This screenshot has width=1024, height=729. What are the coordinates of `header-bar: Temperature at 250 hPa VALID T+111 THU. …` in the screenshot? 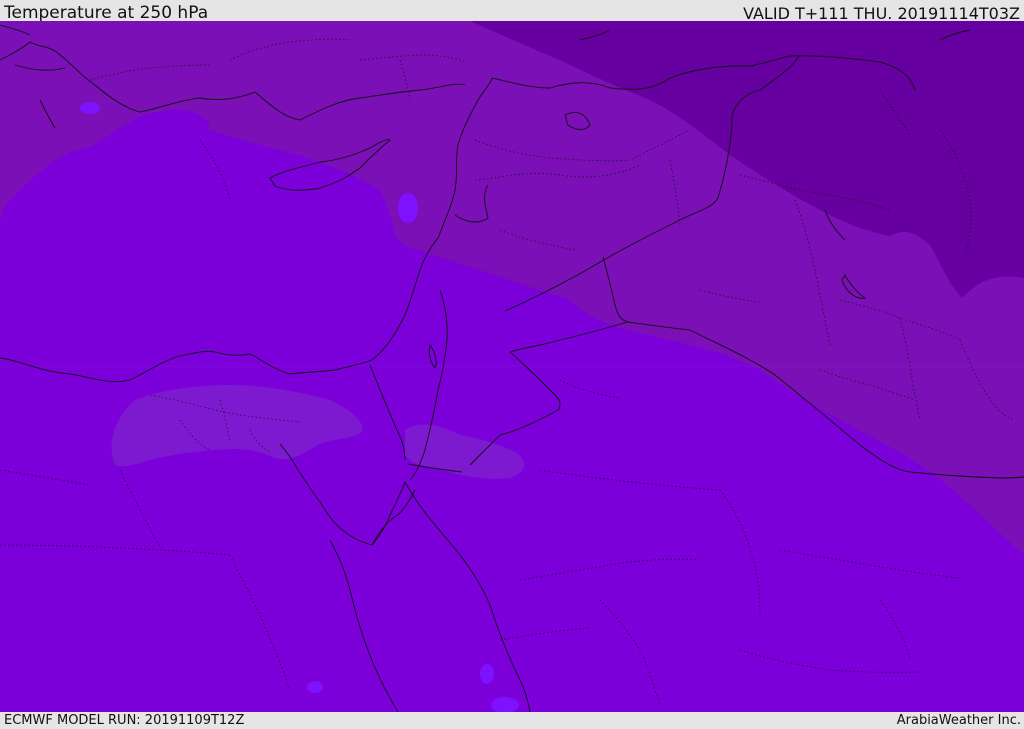 It's located at (512, 11).